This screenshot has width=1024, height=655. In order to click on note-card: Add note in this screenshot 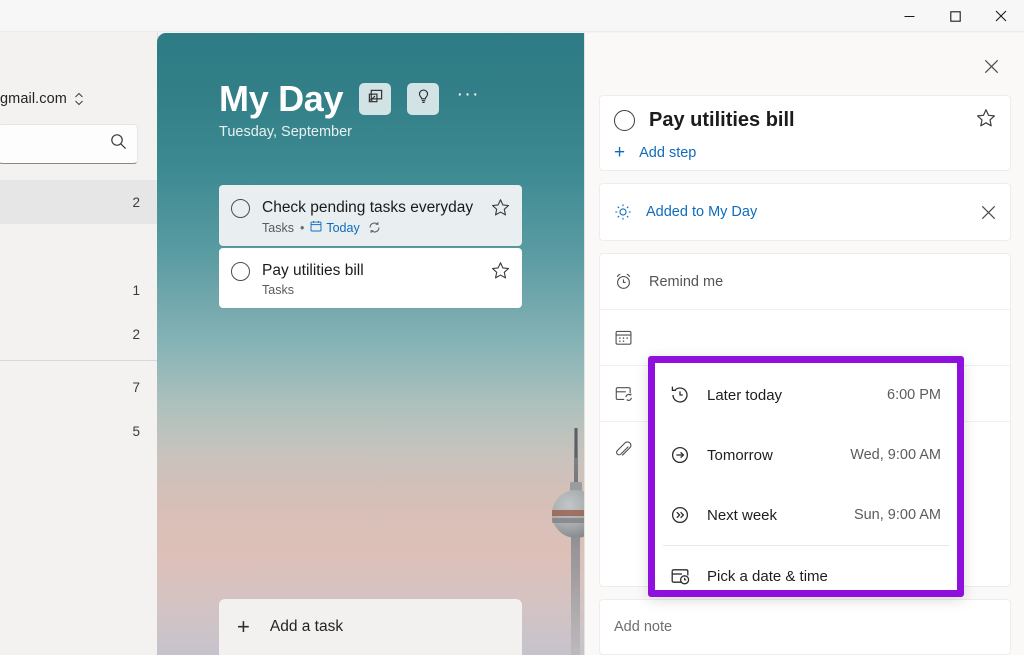, I will do `click(805, 627)`.